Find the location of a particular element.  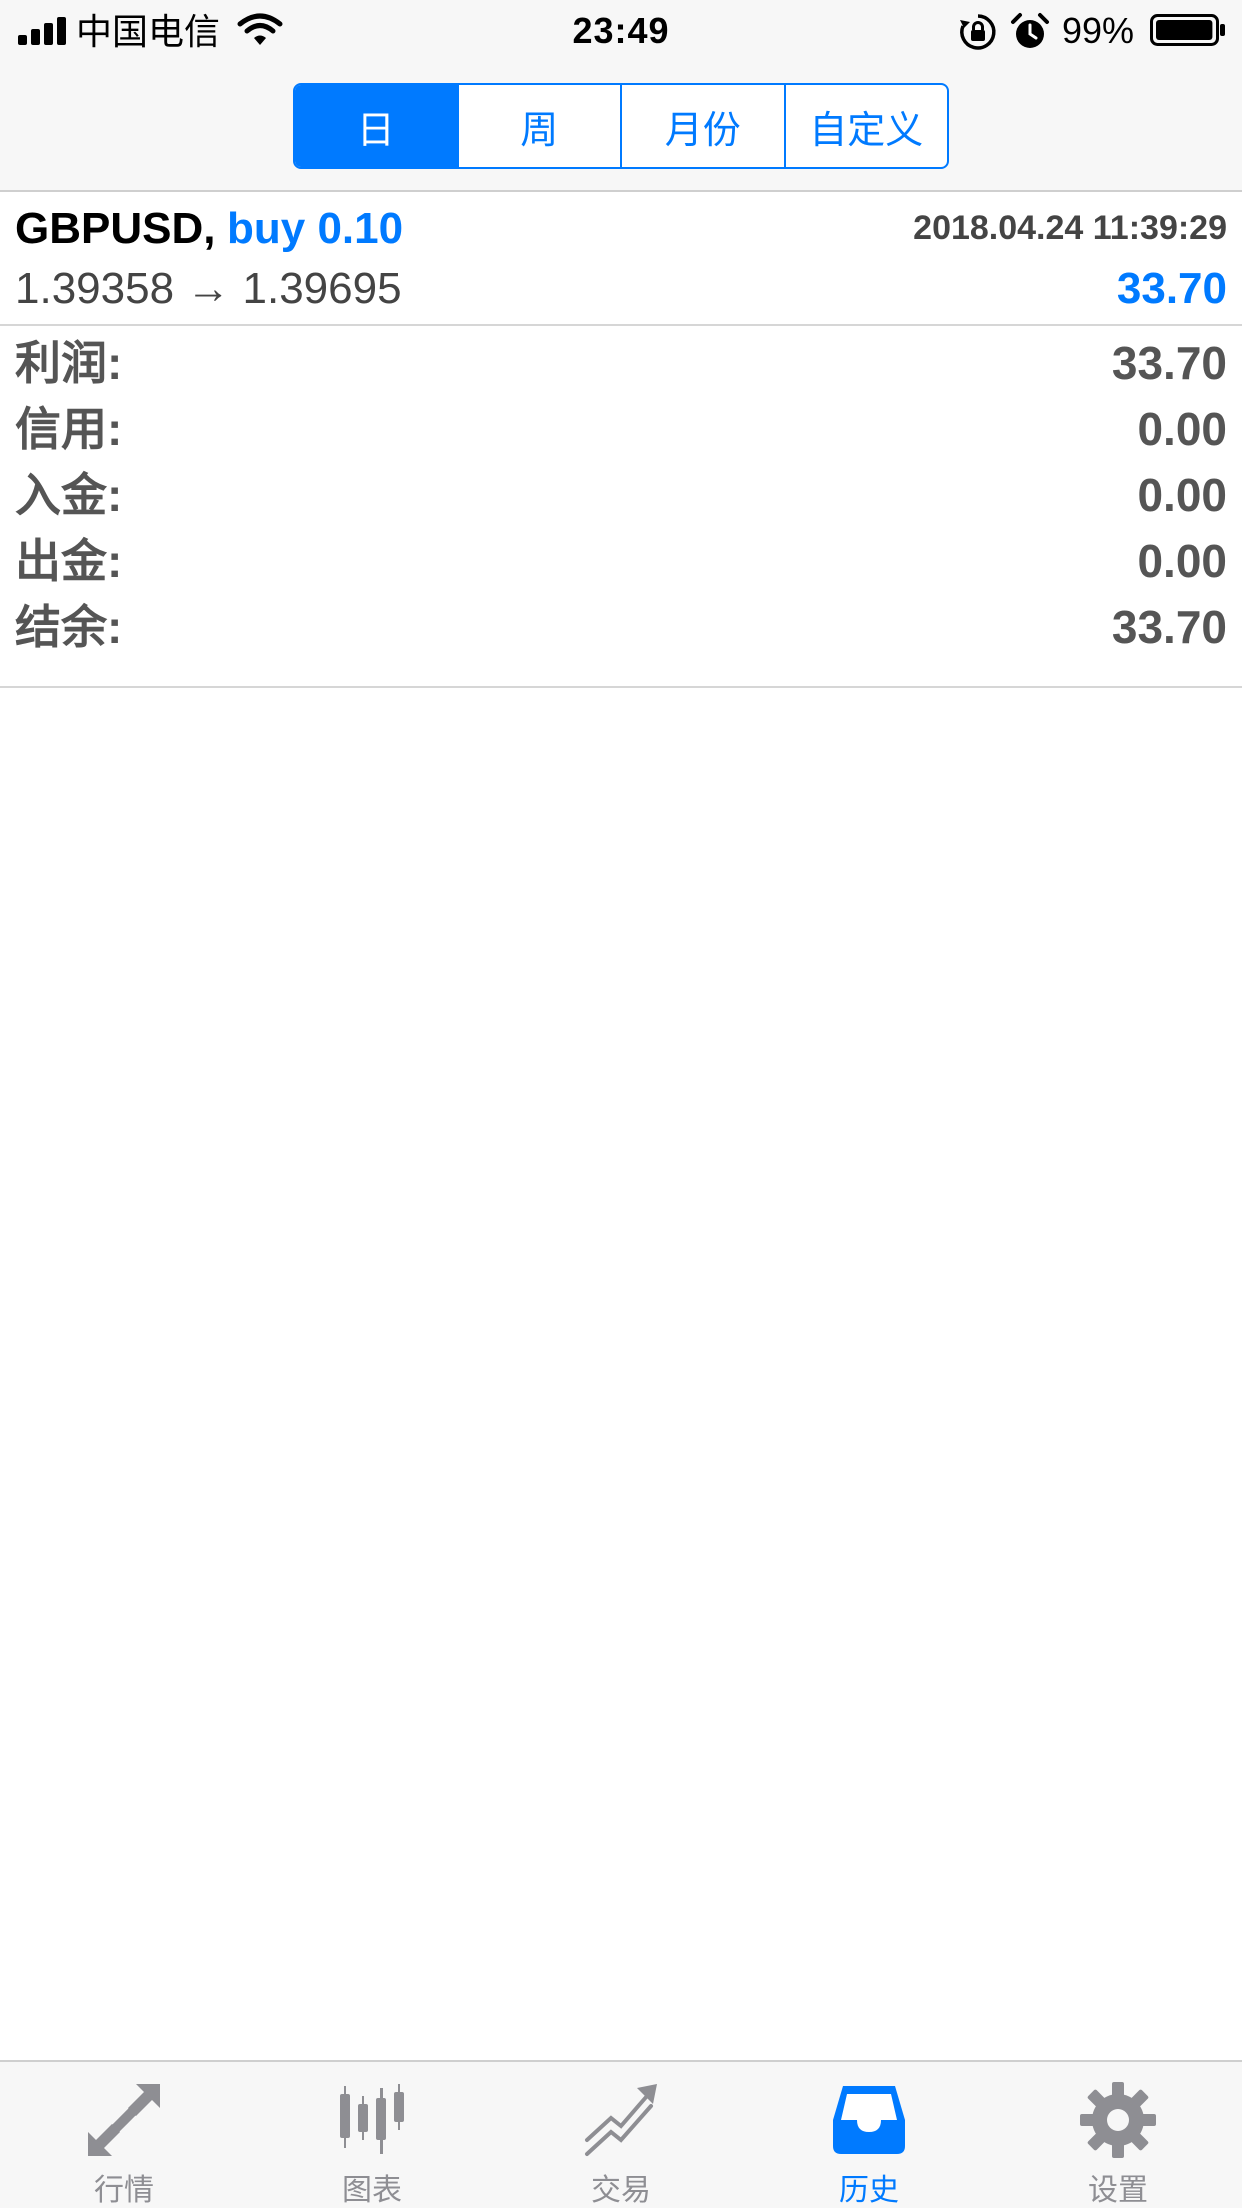

summary-label: 入金: is located at coordinates (69, 495).